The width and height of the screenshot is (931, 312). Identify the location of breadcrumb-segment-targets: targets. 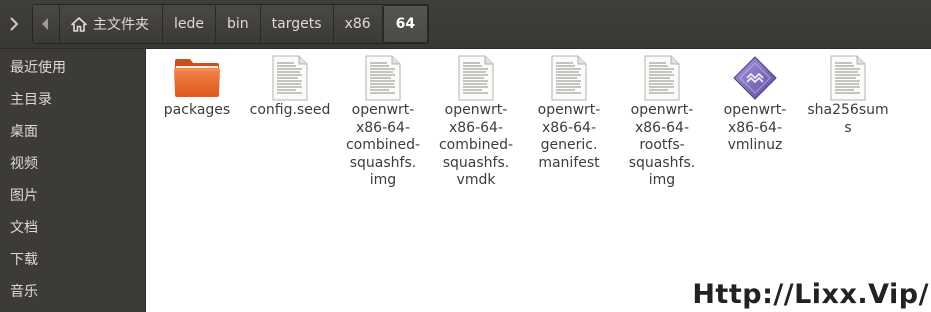
(297, 24).